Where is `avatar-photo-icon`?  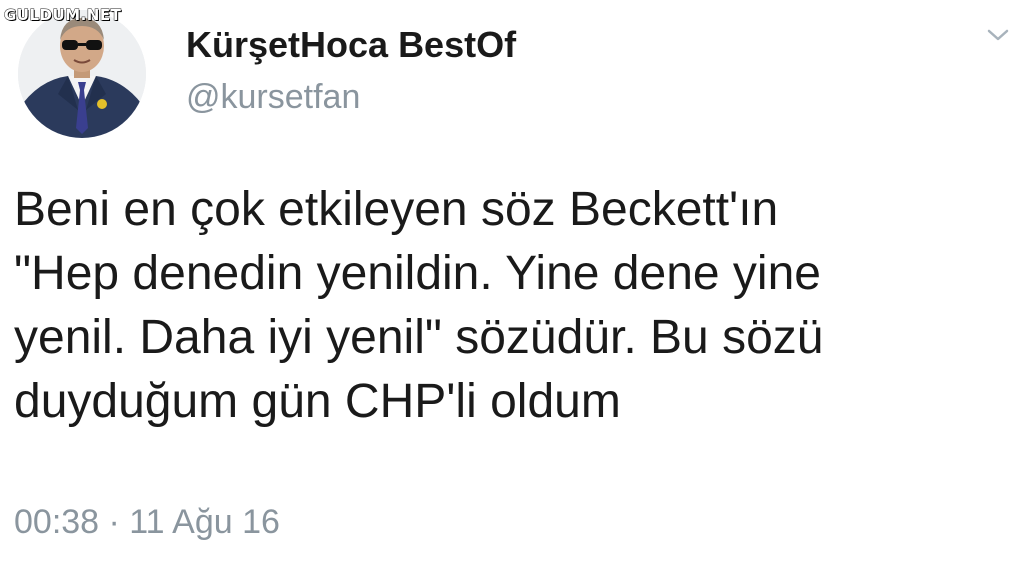
avatar-photo-icon is located at coordinates (82, 74).